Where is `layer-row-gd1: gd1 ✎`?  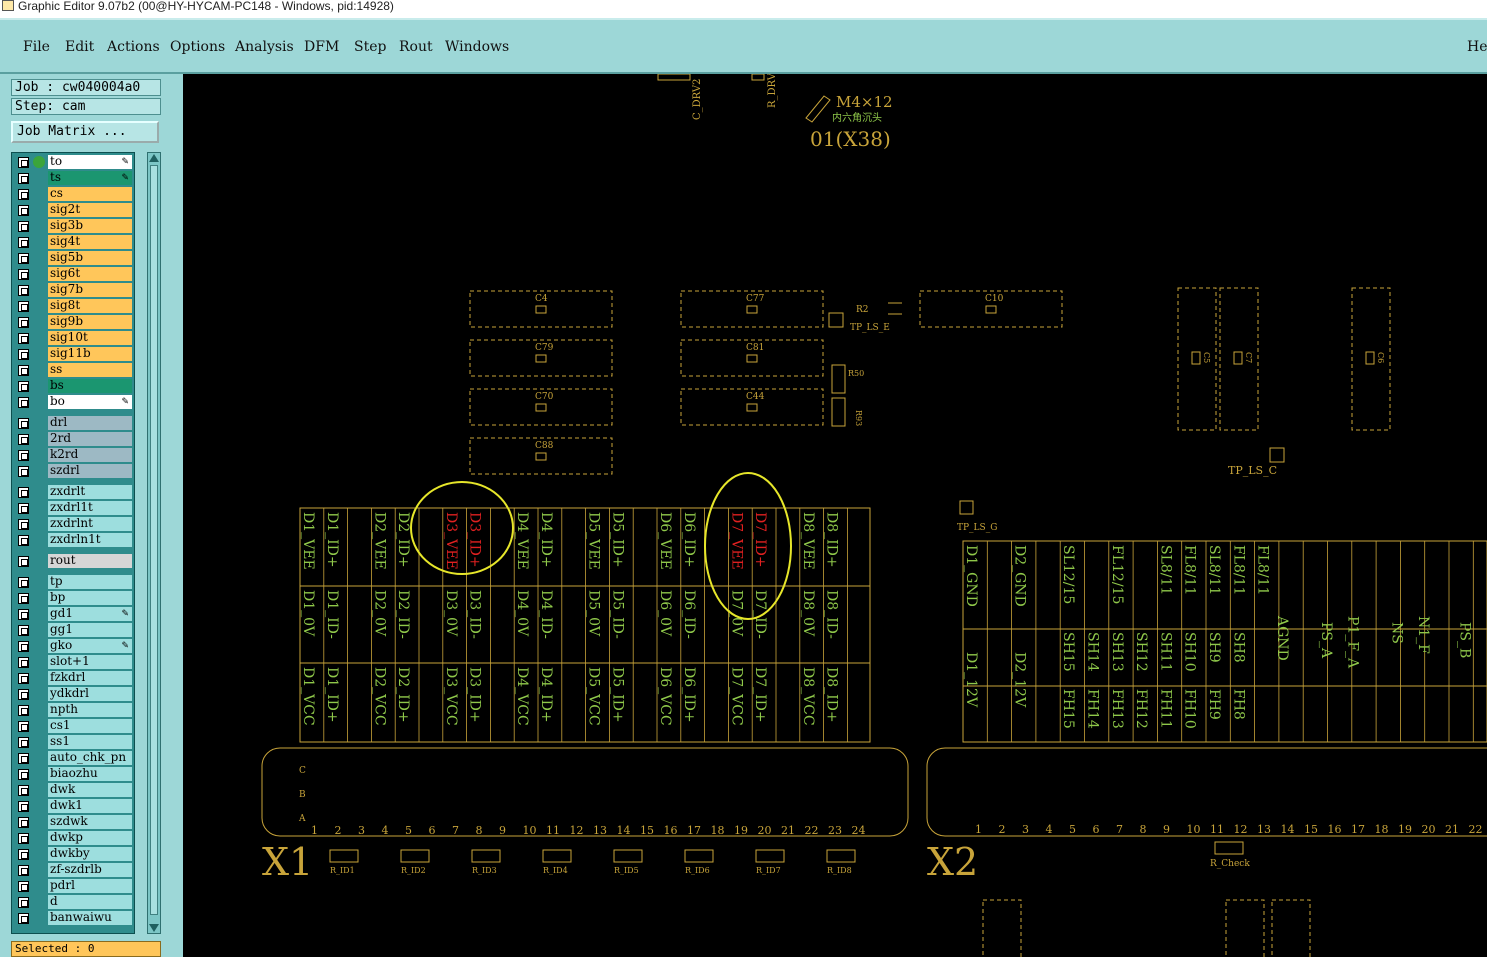 layer-row-gd1: gd1 ✎ is located at coordinates (73, 614).